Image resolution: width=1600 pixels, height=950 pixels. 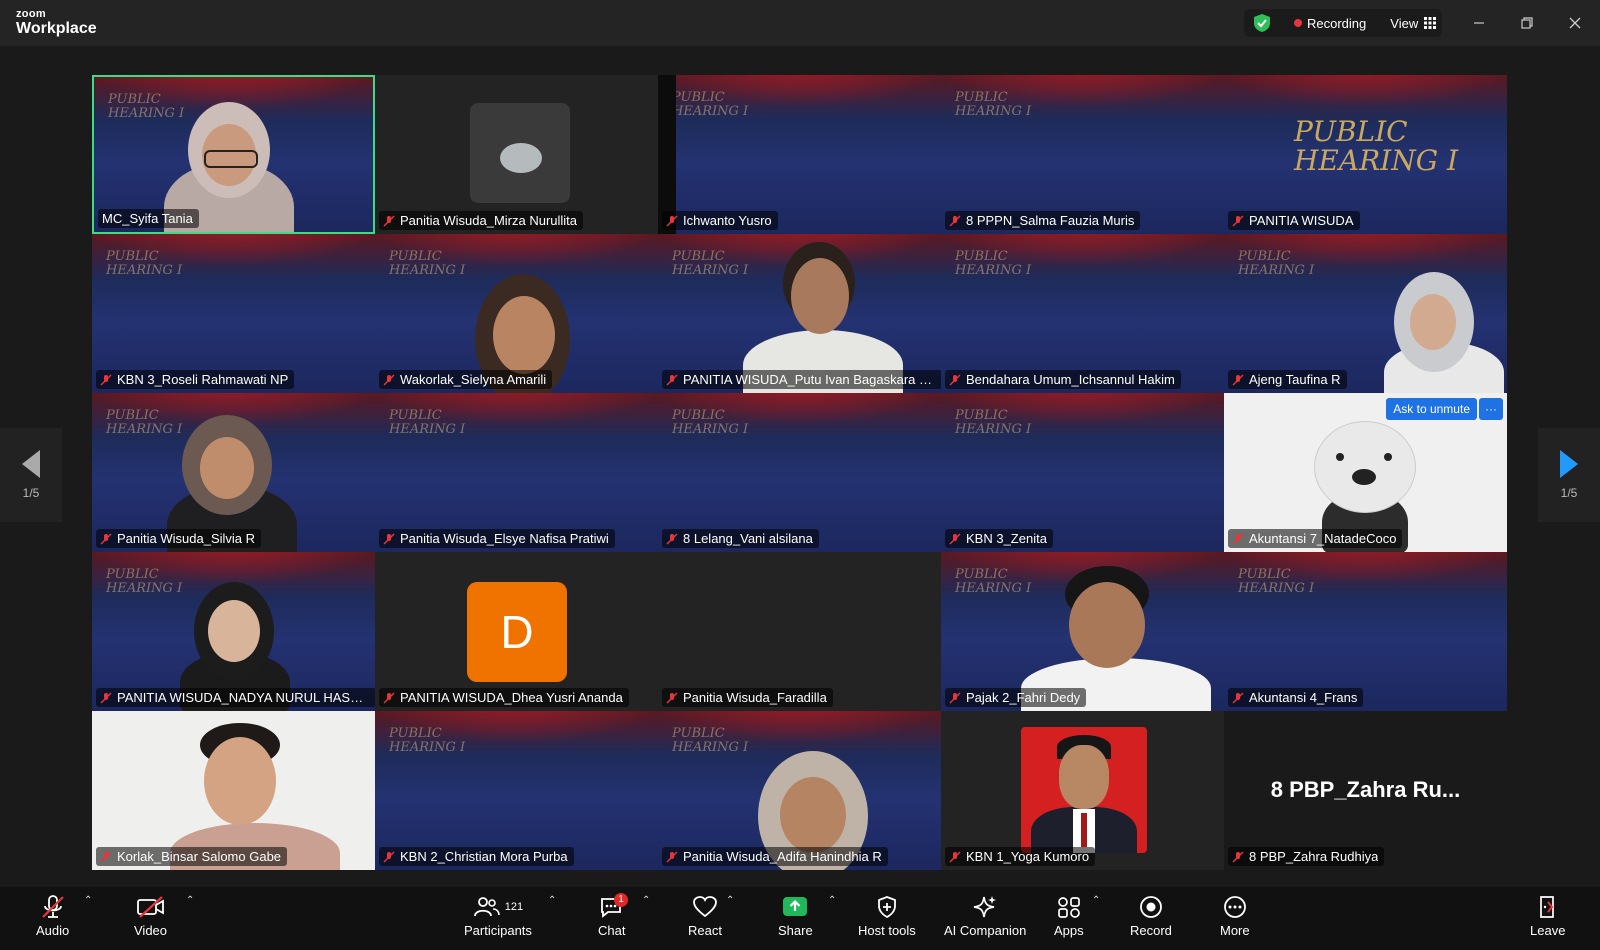 I want to click on more-dots-icon, so click(x=1234, y=907).